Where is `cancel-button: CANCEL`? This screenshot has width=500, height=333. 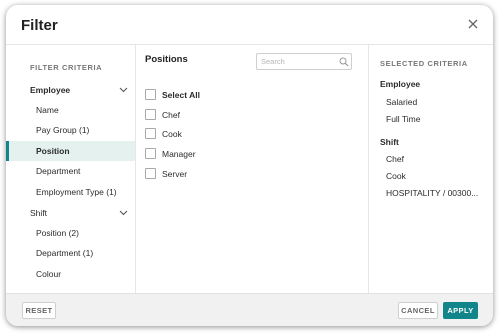 cancel-button: CANCEL is located at coordinates (418, 310).